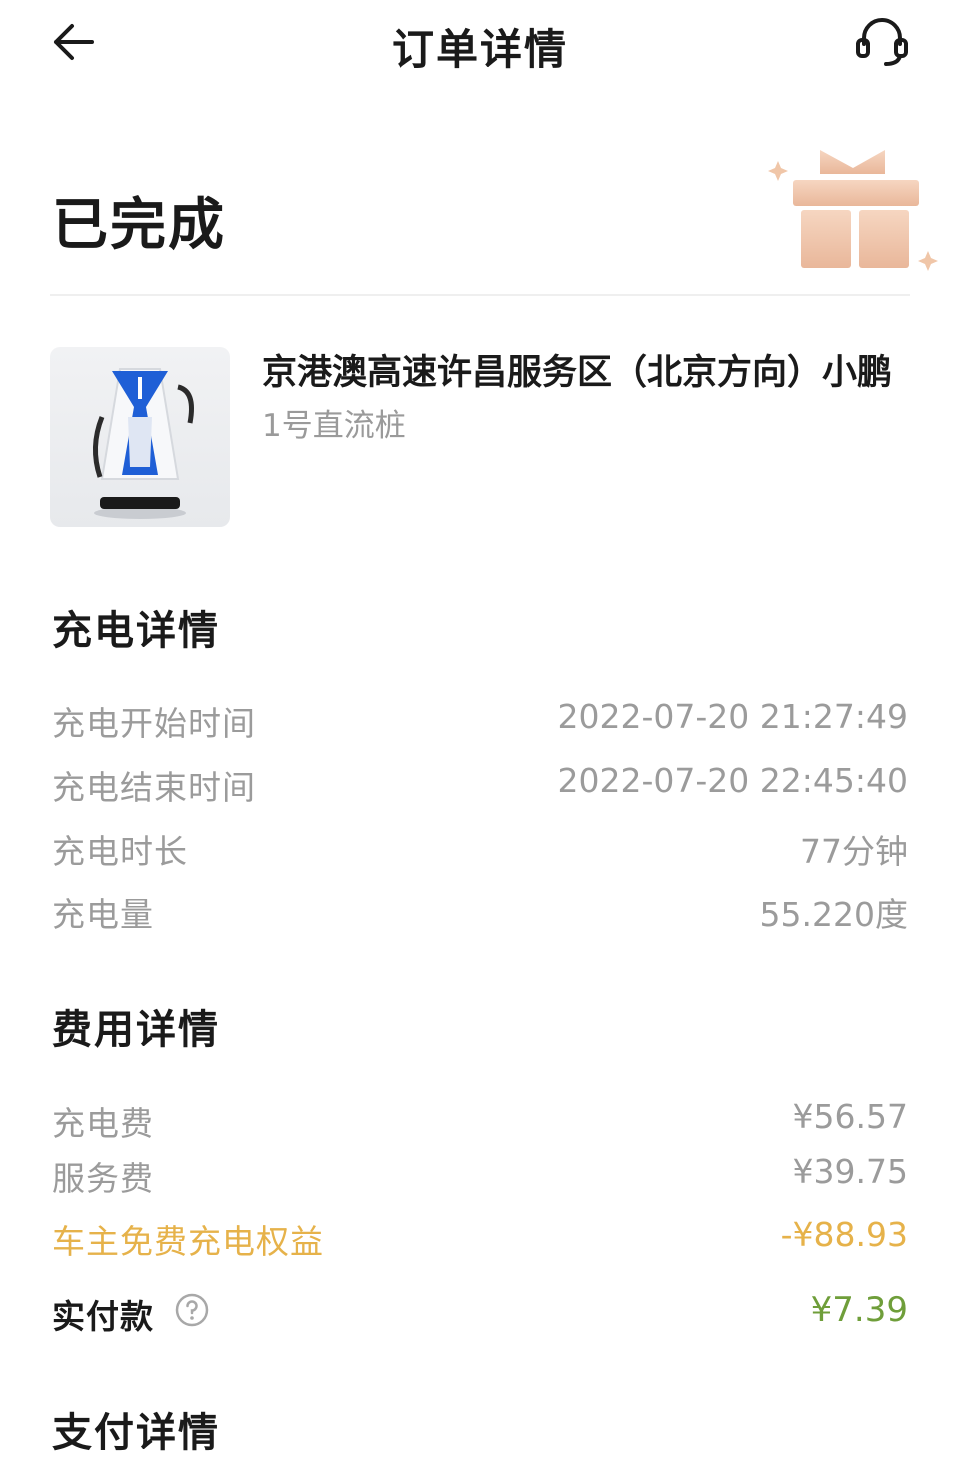  Describe the element at coordinates (852, 210) in the screenshot. I see `gift-icon` at that location.